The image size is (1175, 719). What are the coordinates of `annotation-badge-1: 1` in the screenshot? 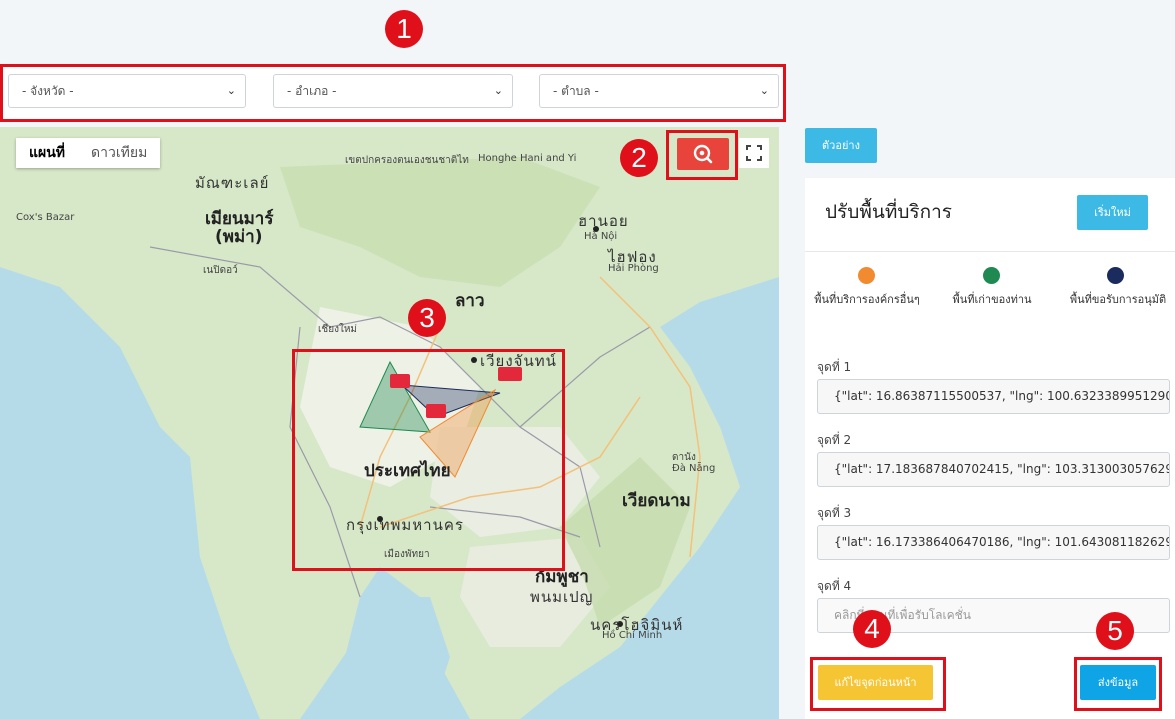 It's located at (404, 29).